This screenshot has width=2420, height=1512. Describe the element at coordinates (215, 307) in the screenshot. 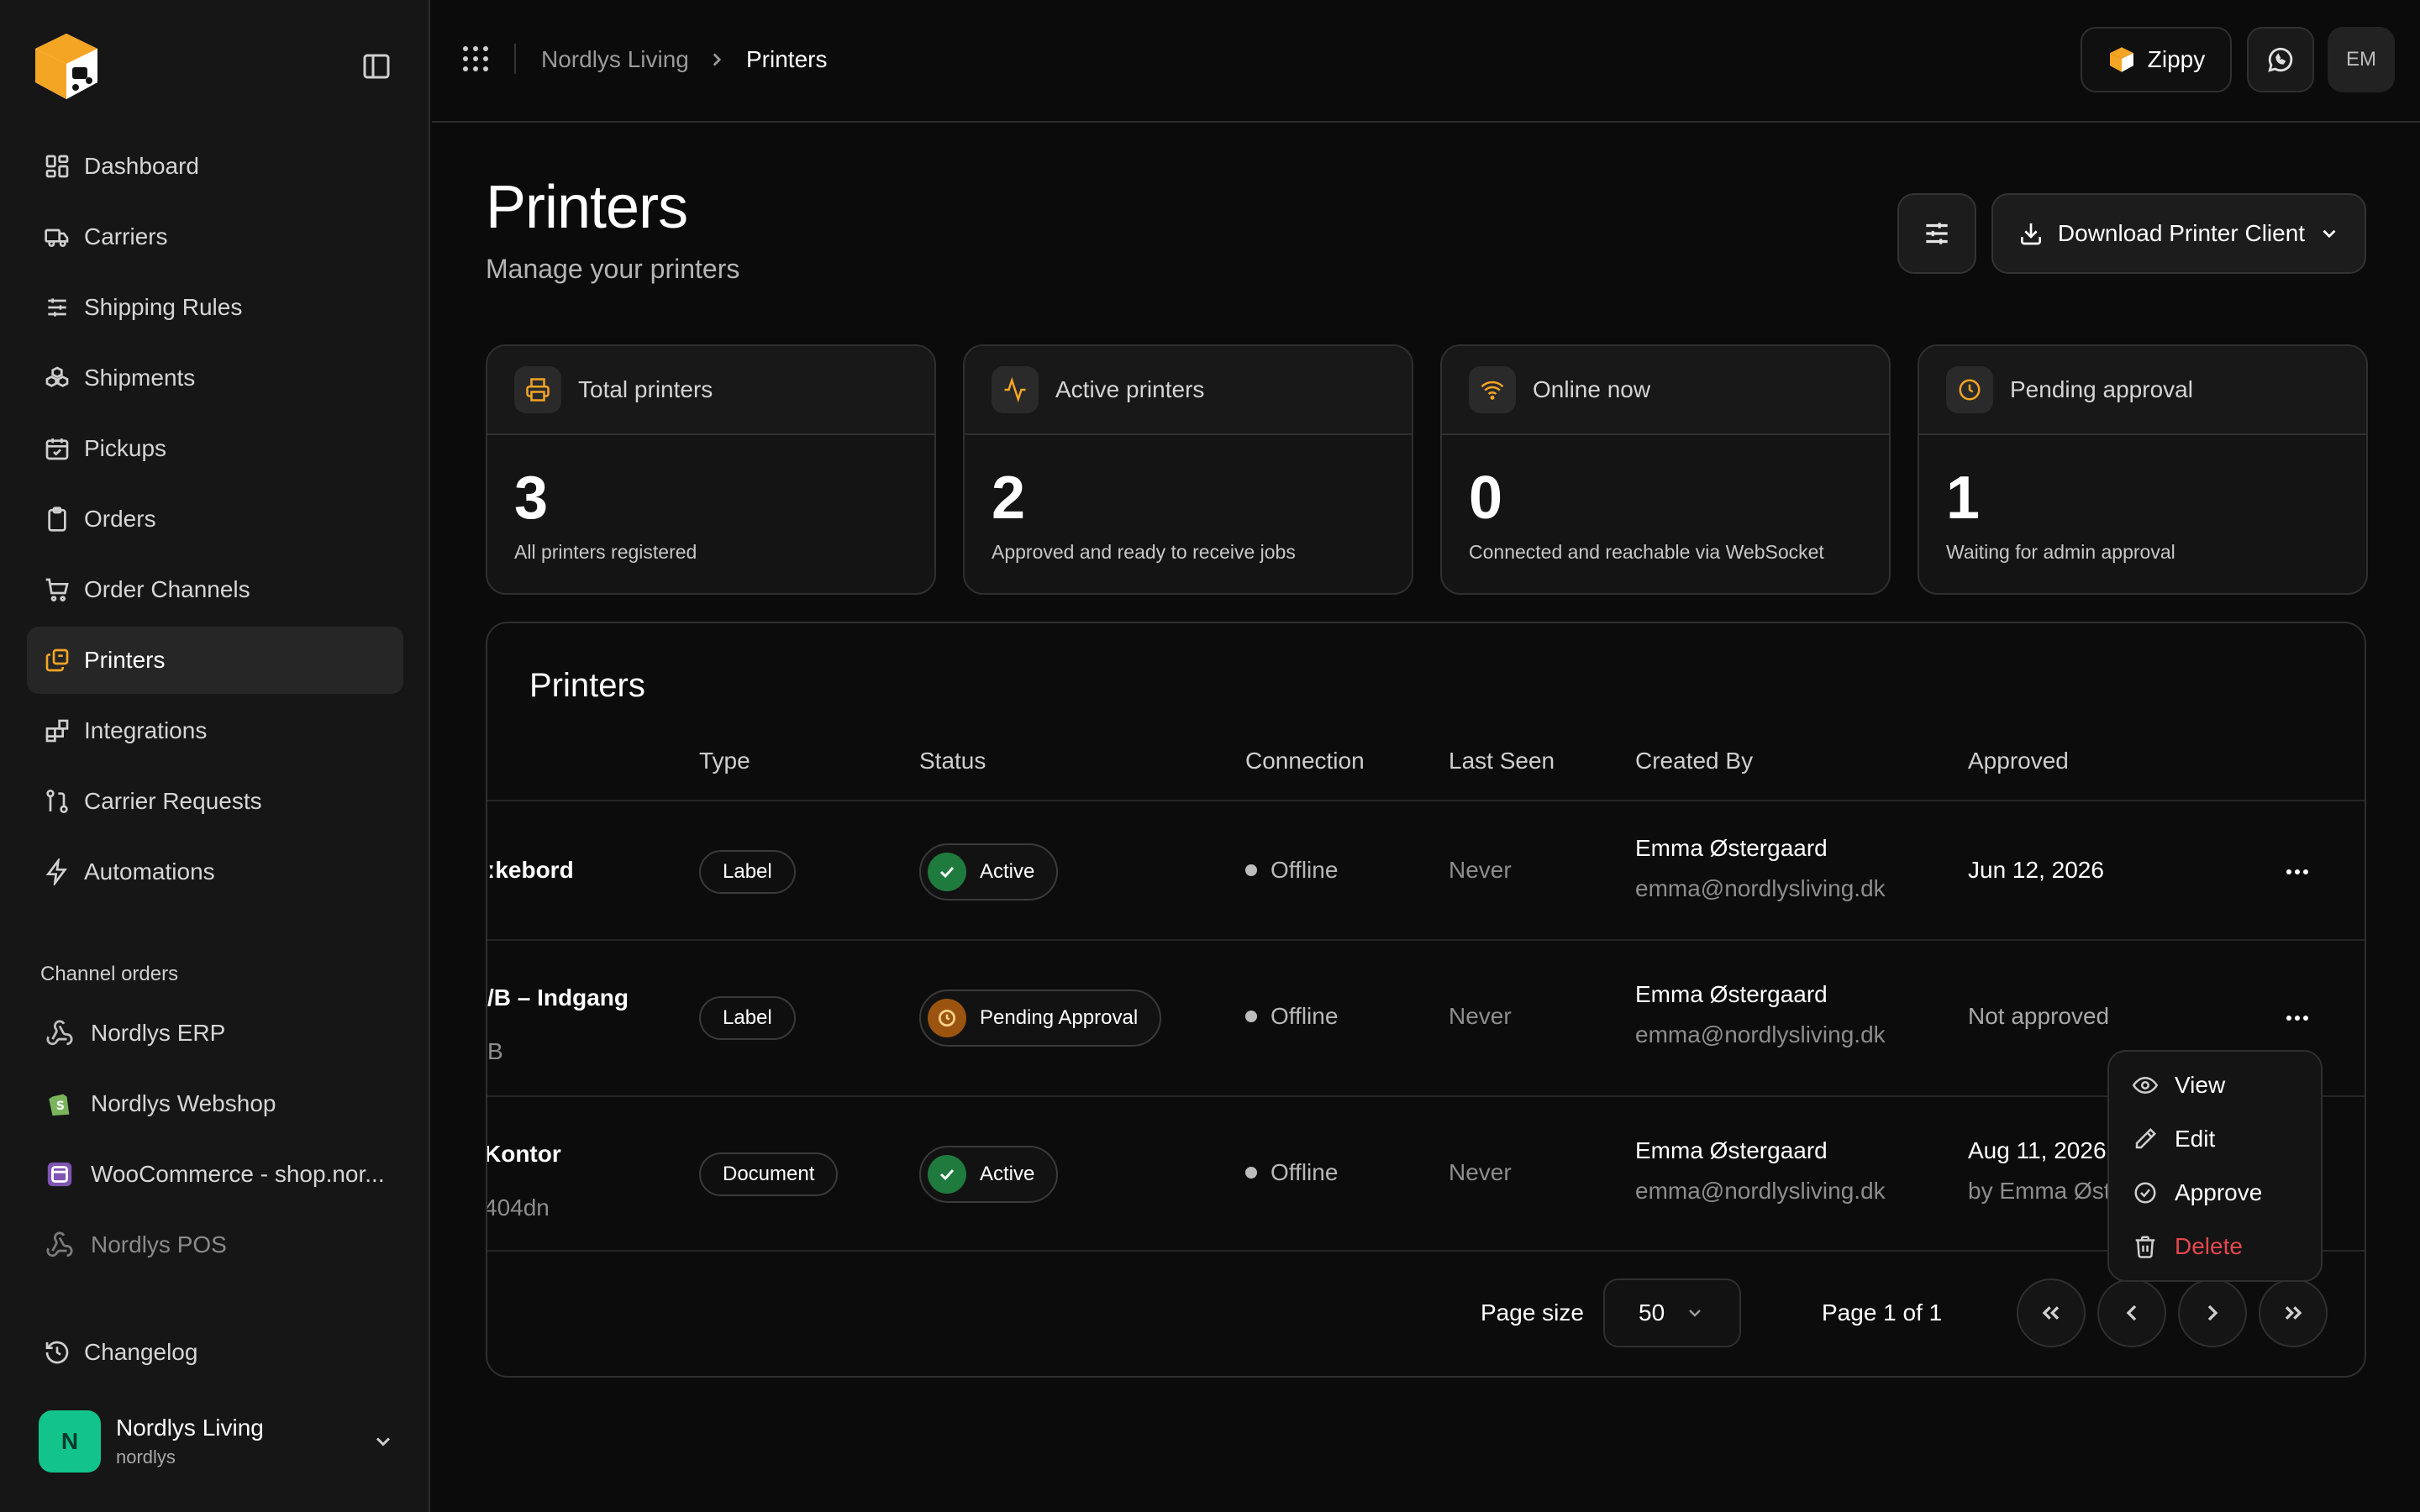

I see `sidebar-item-shipping-rules: Shipping Rules` at that location.